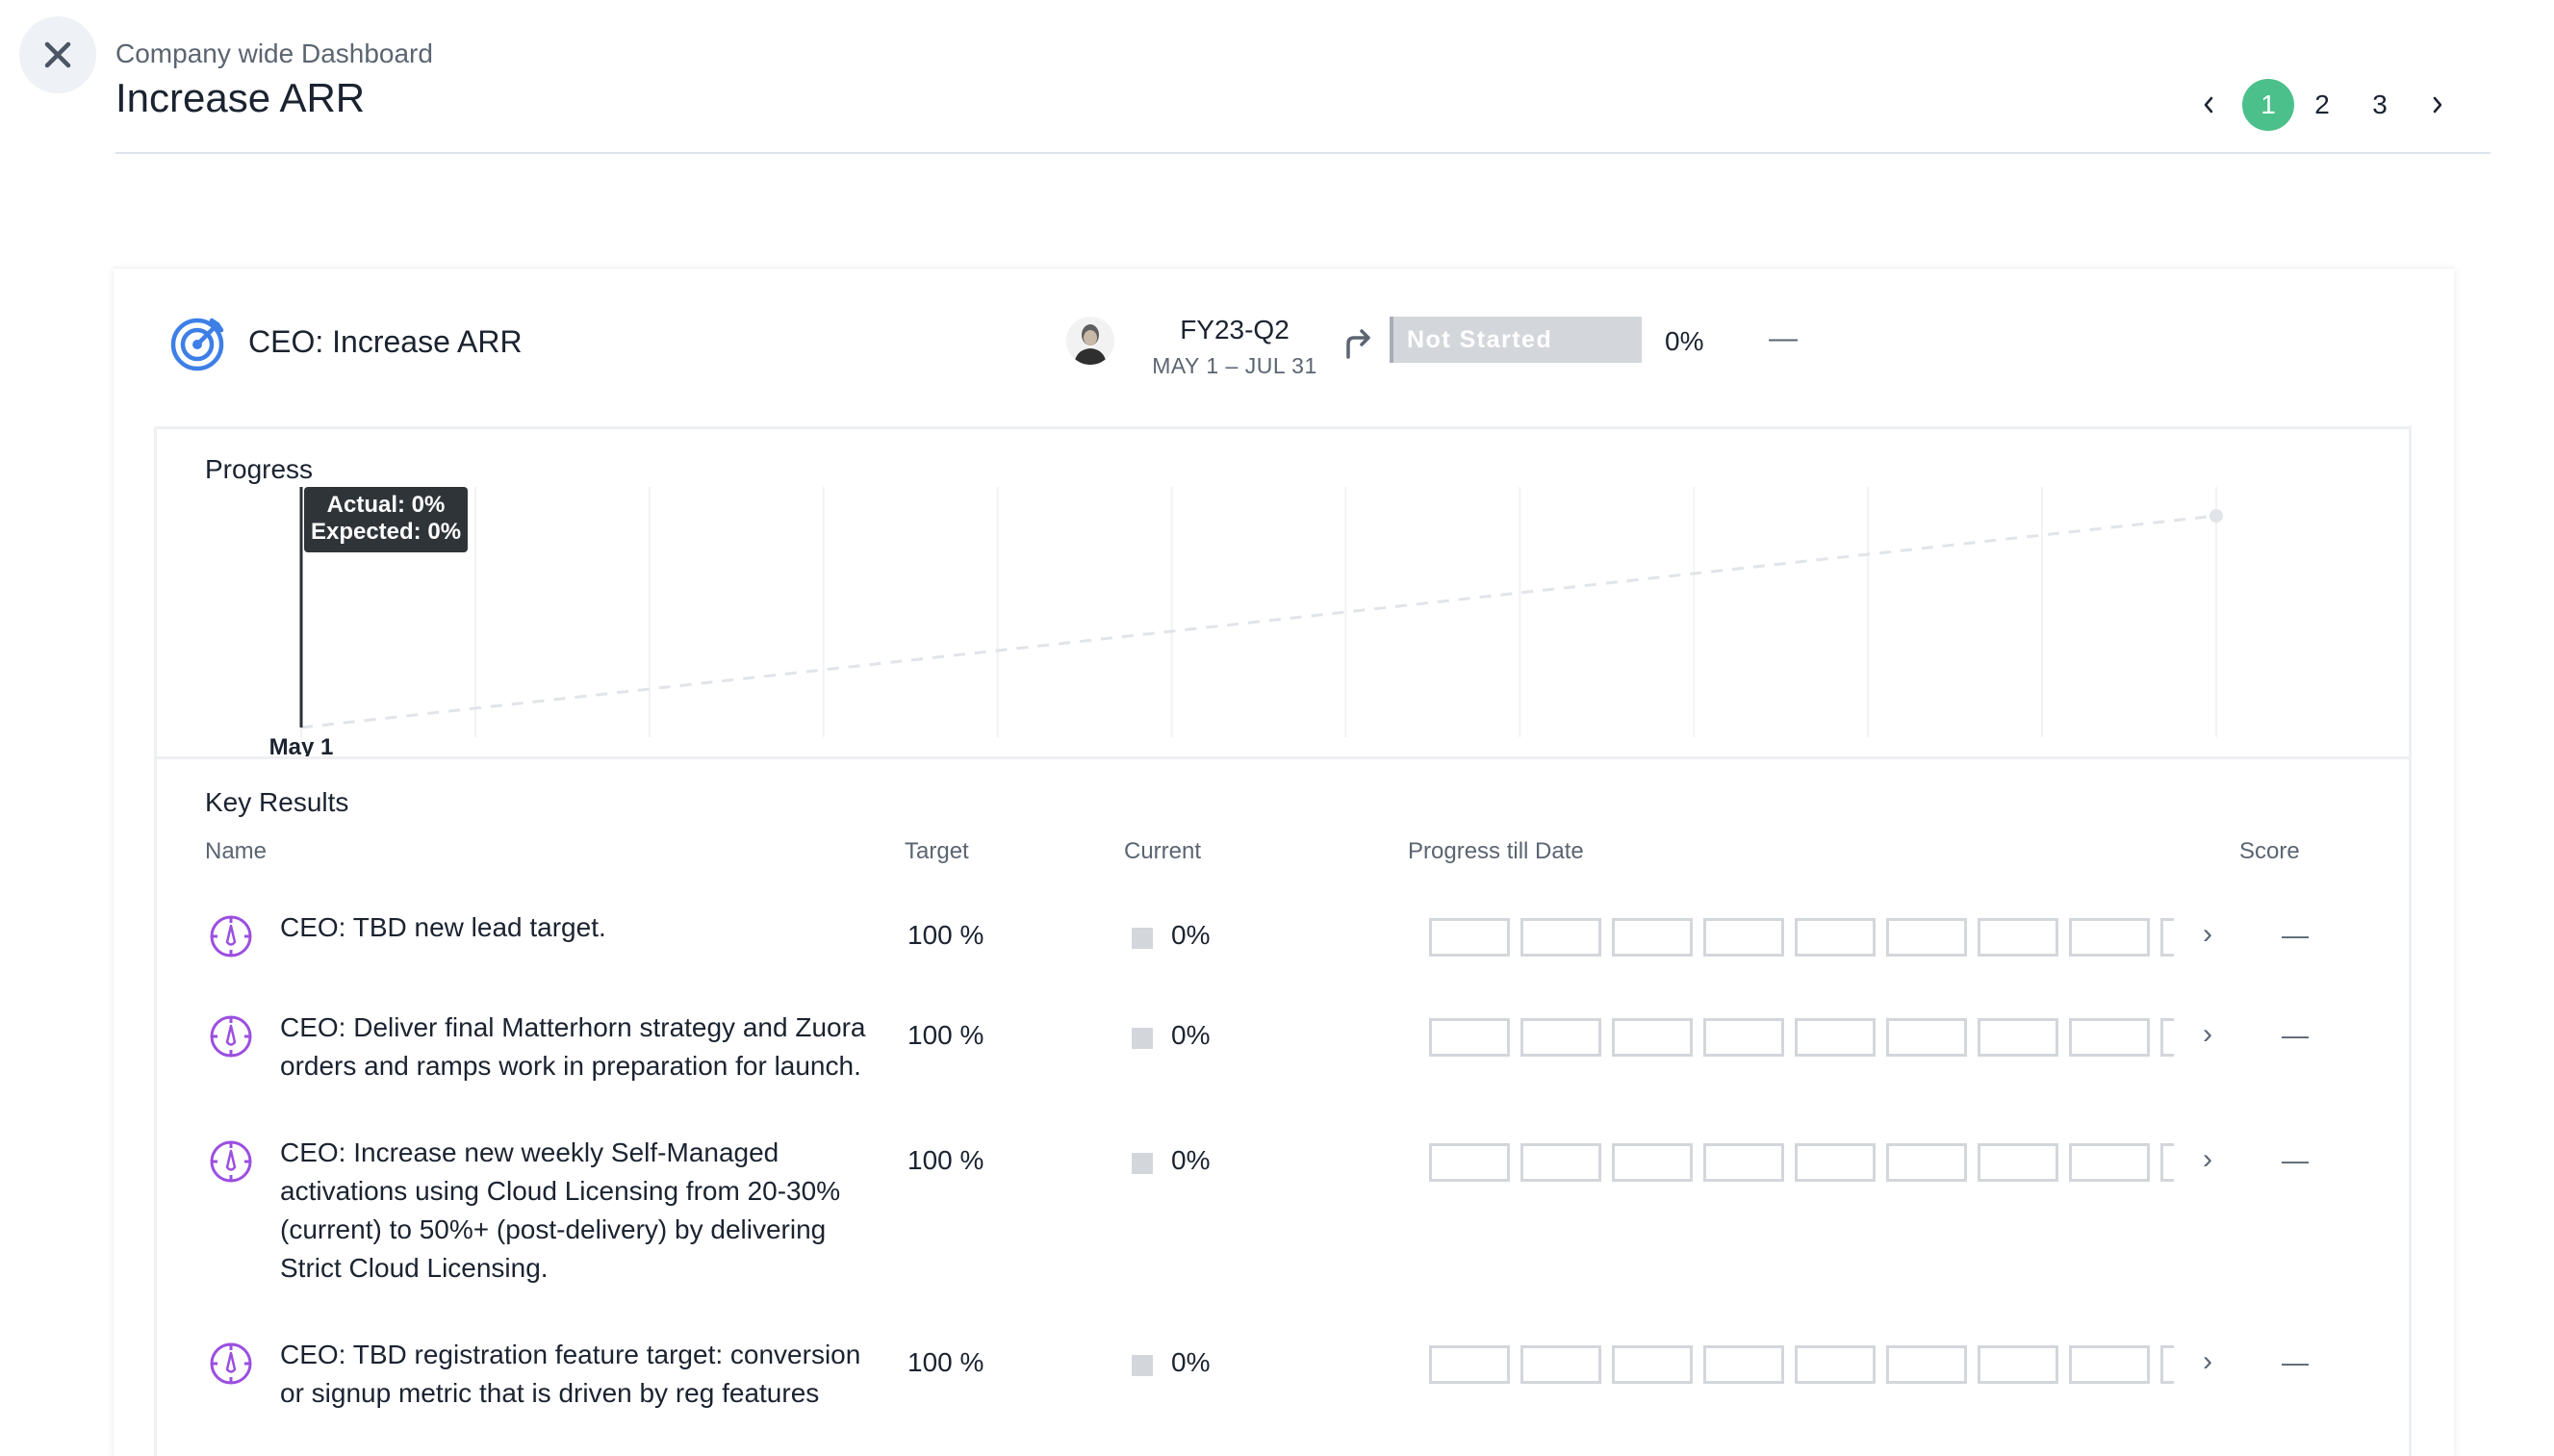 Image resolution: width=2554 pixels, height=1456 pixels. I want to click on column-header-score: Score, so click(2270, 851).